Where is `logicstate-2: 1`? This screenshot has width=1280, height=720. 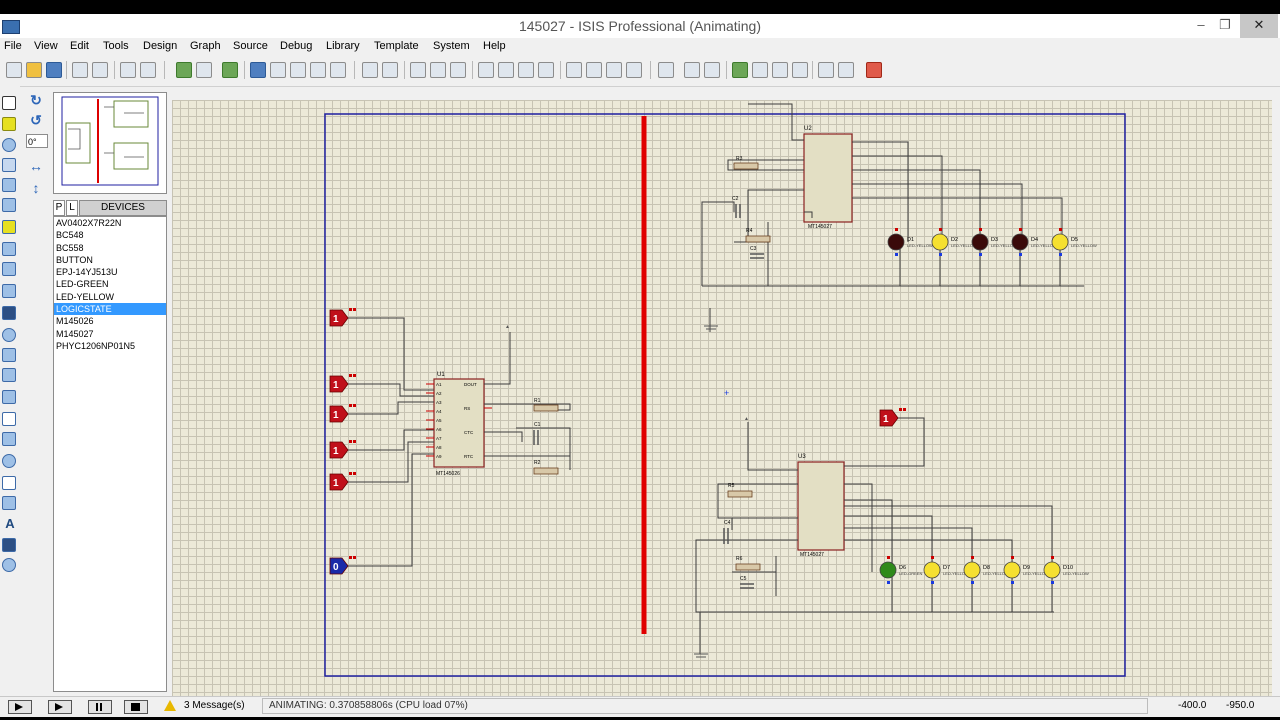
logicstate-2: 1 is located at coordinates (342, 413).